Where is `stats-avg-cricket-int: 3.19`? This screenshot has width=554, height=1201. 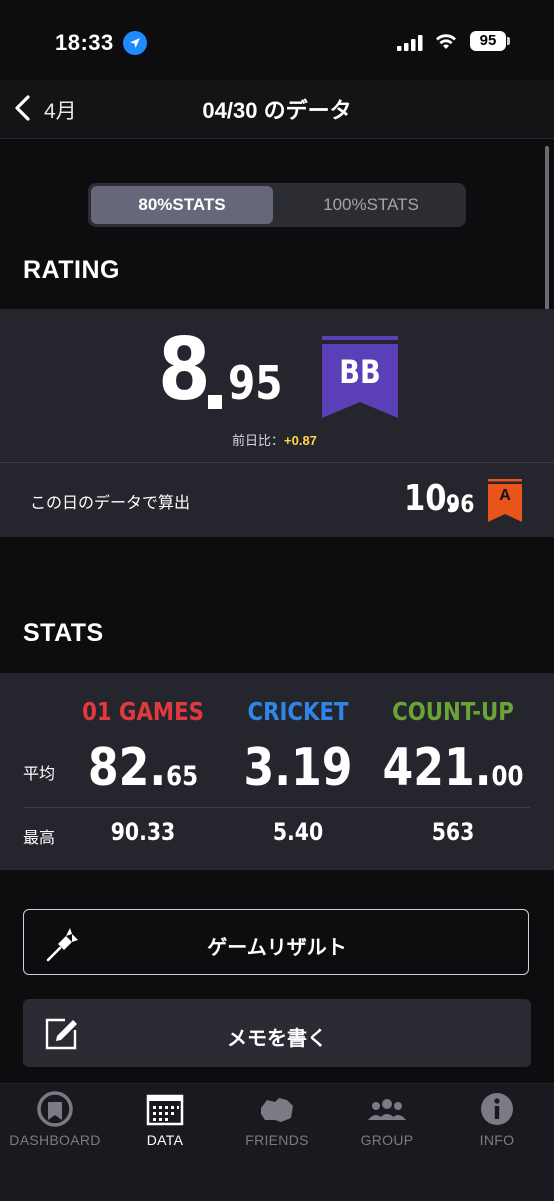 stats-avg-cricket-int: 3.19 is located at coordinates (298, 768).